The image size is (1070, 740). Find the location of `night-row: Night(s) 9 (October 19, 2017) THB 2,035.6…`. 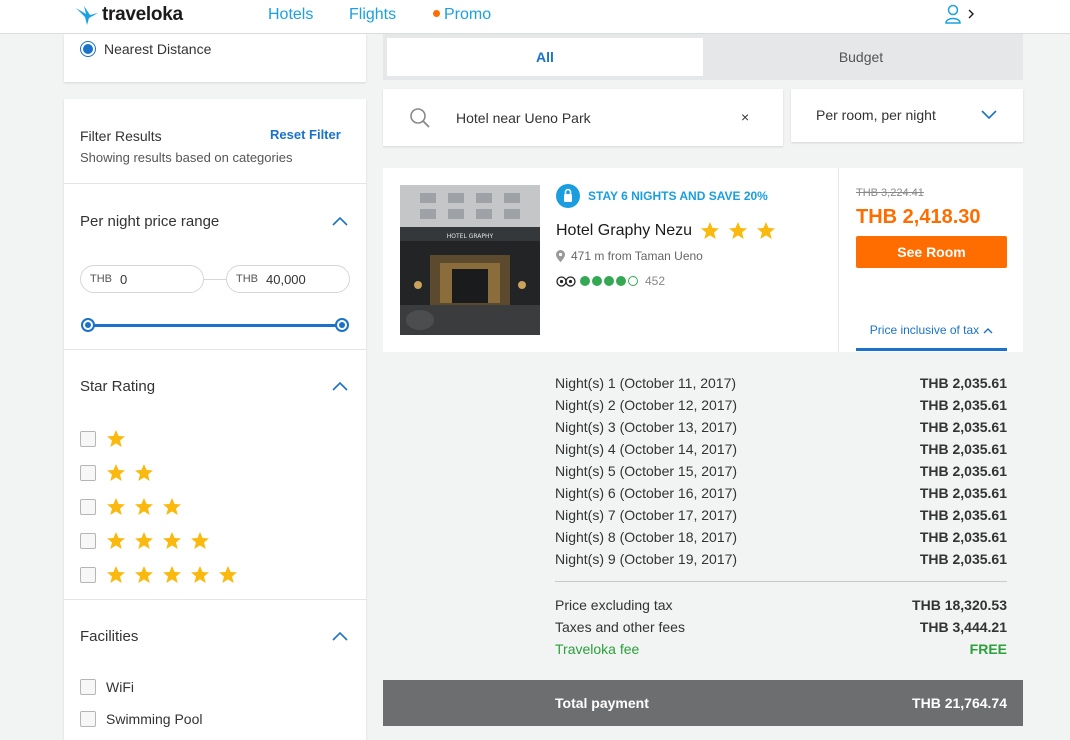

night-row: Night(s) 9 (October 19, 2017) THB 2,035.6… is located at coordinates (781, 559).